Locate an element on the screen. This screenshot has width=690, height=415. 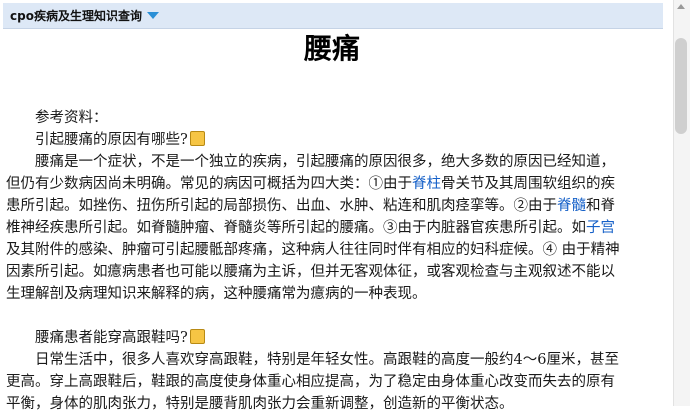
question-text: 引起腰痛的原因有哪些? is located at coordinates (111, 140).